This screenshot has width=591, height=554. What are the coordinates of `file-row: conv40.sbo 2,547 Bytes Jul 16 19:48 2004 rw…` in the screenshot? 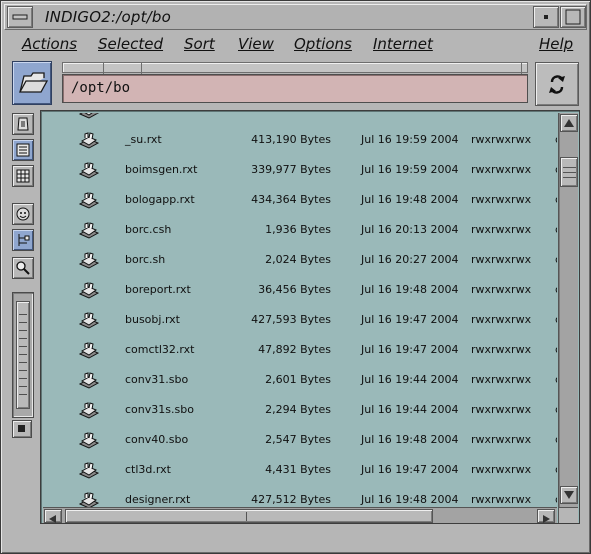 It's located at (300, 440).